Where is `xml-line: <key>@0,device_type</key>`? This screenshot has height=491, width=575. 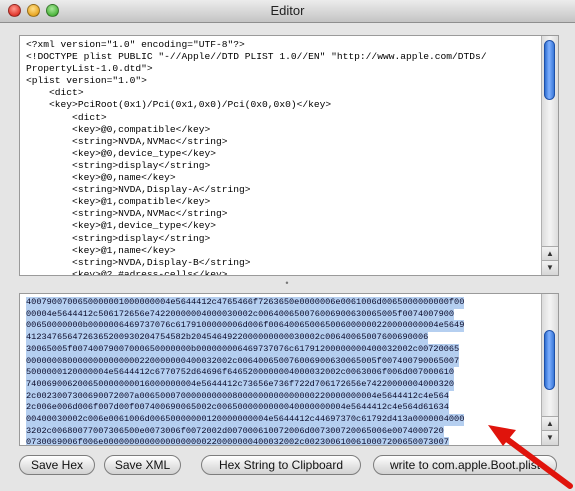
xml-line: <key>@0,device_type</key> is located at coordinates (144, 153).